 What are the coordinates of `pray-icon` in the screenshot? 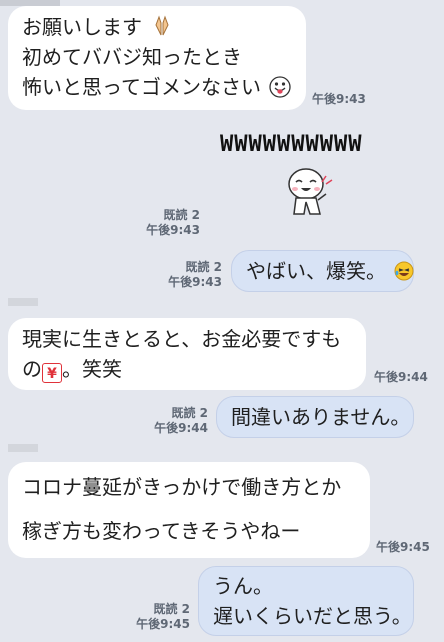 It's located at (159, 27).